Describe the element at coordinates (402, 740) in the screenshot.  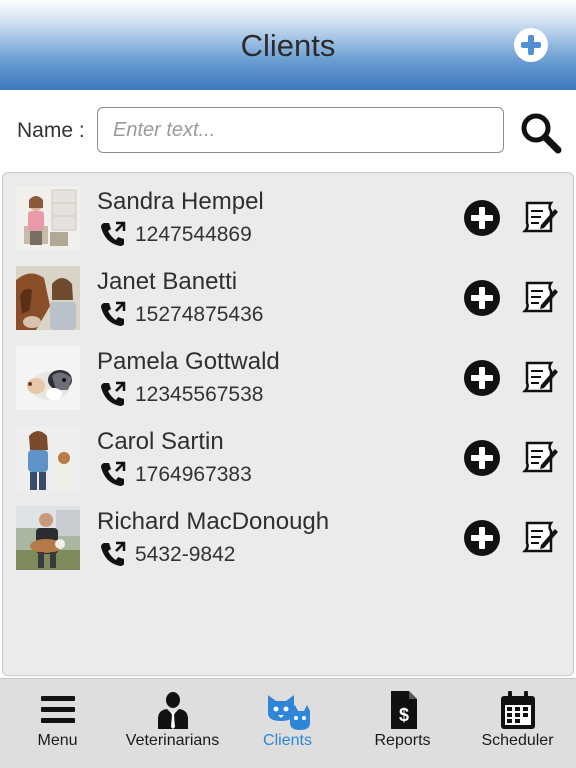
I see `tab-label: Reports` at that location.